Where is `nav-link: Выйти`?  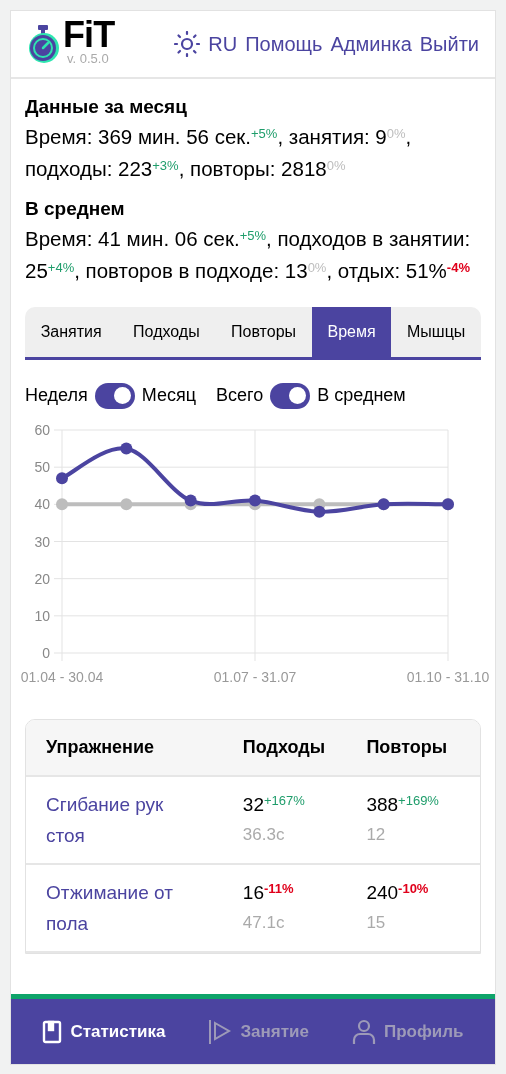
nav-link: Выйти is located at coordinates (449, 44).